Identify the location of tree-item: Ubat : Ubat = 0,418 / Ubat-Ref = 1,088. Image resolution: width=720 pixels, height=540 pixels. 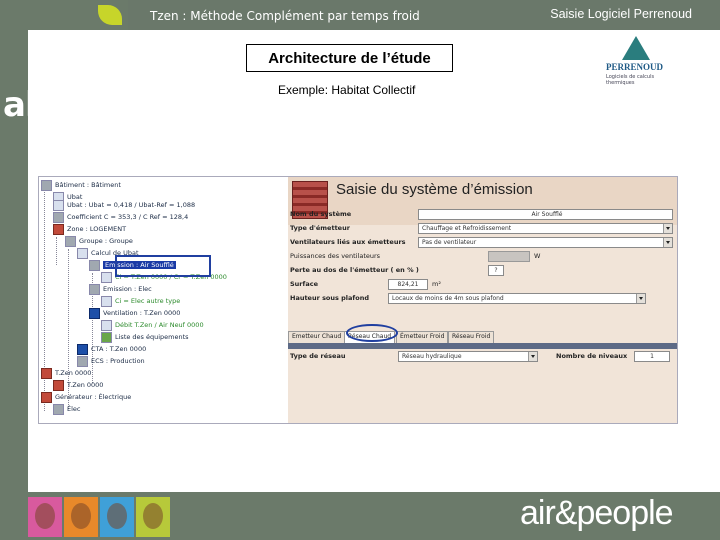
(124, 205).